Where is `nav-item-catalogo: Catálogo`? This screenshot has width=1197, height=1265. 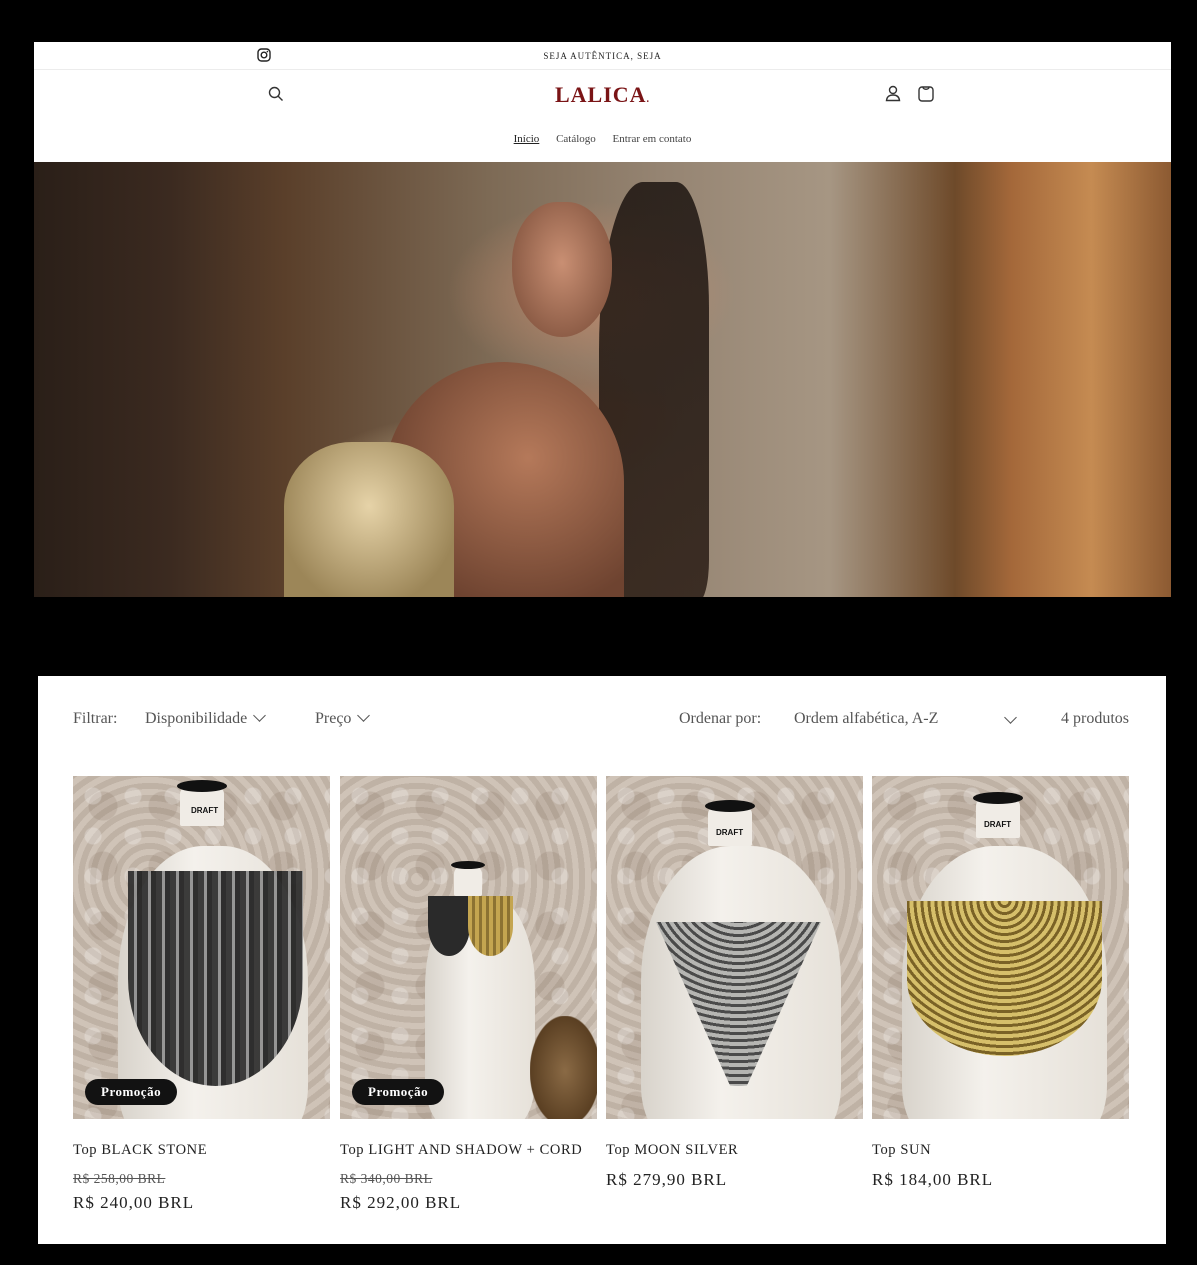 nav-item-catalogo: Catálogo is located at coordinates (576, 139).